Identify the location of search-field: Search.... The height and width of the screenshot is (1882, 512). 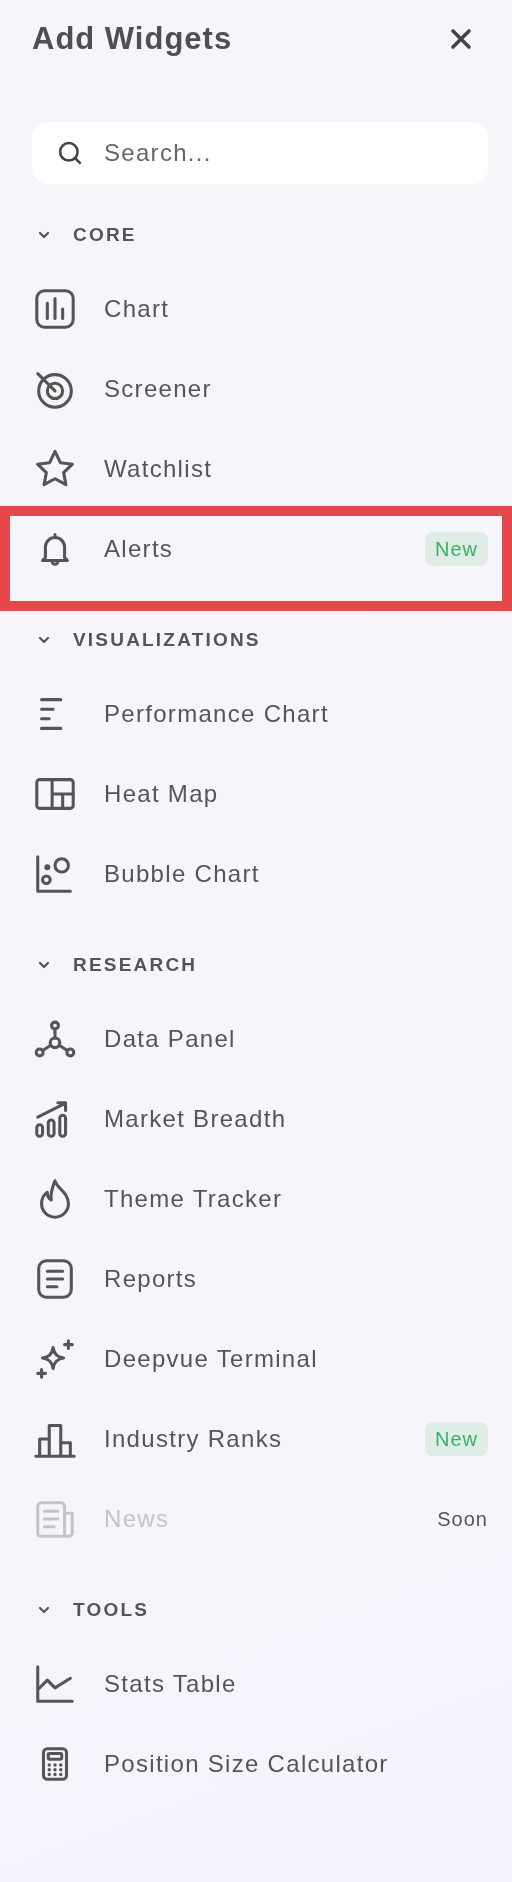
(260, 153).